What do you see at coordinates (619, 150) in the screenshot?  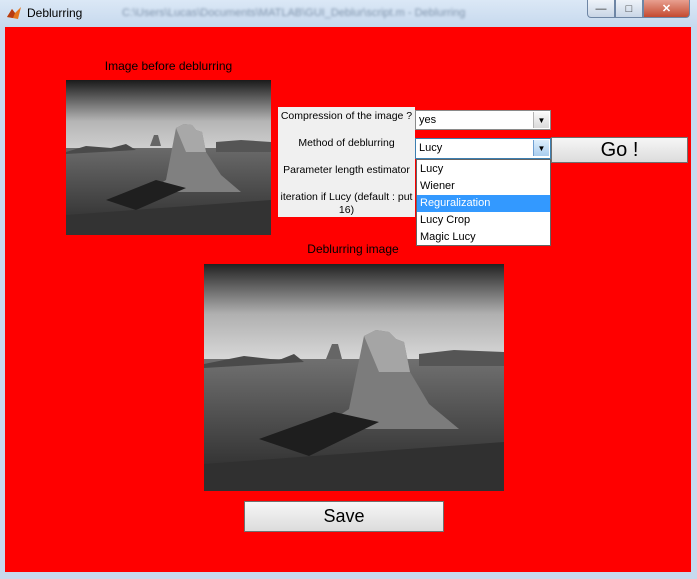 I see `go-button: Go !` at bounding box center [619, 150].